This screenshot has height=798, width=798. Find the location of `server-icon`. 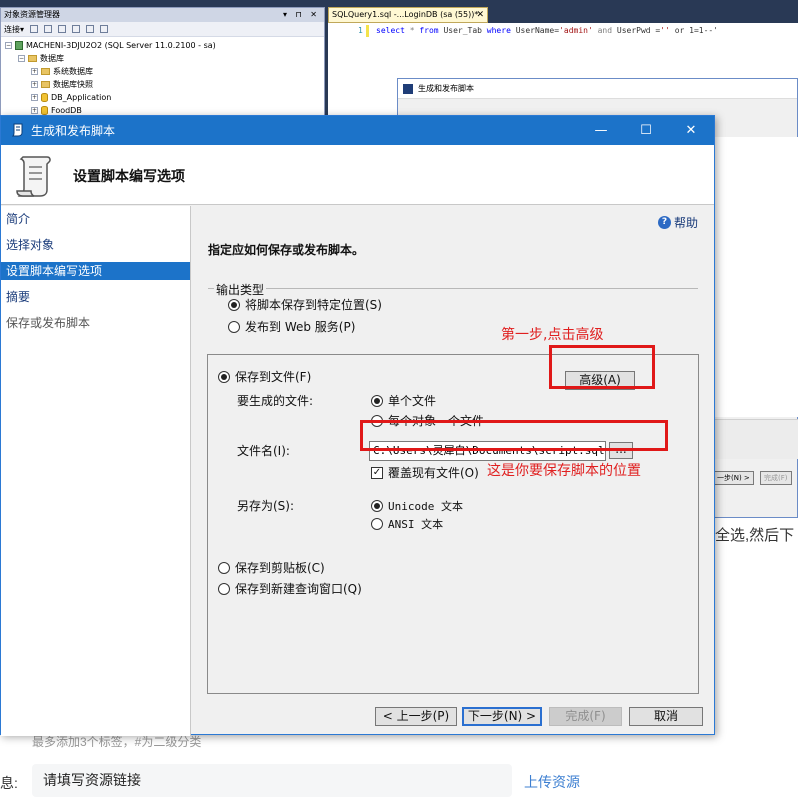

server-icon is located at coordinates (19, 45).